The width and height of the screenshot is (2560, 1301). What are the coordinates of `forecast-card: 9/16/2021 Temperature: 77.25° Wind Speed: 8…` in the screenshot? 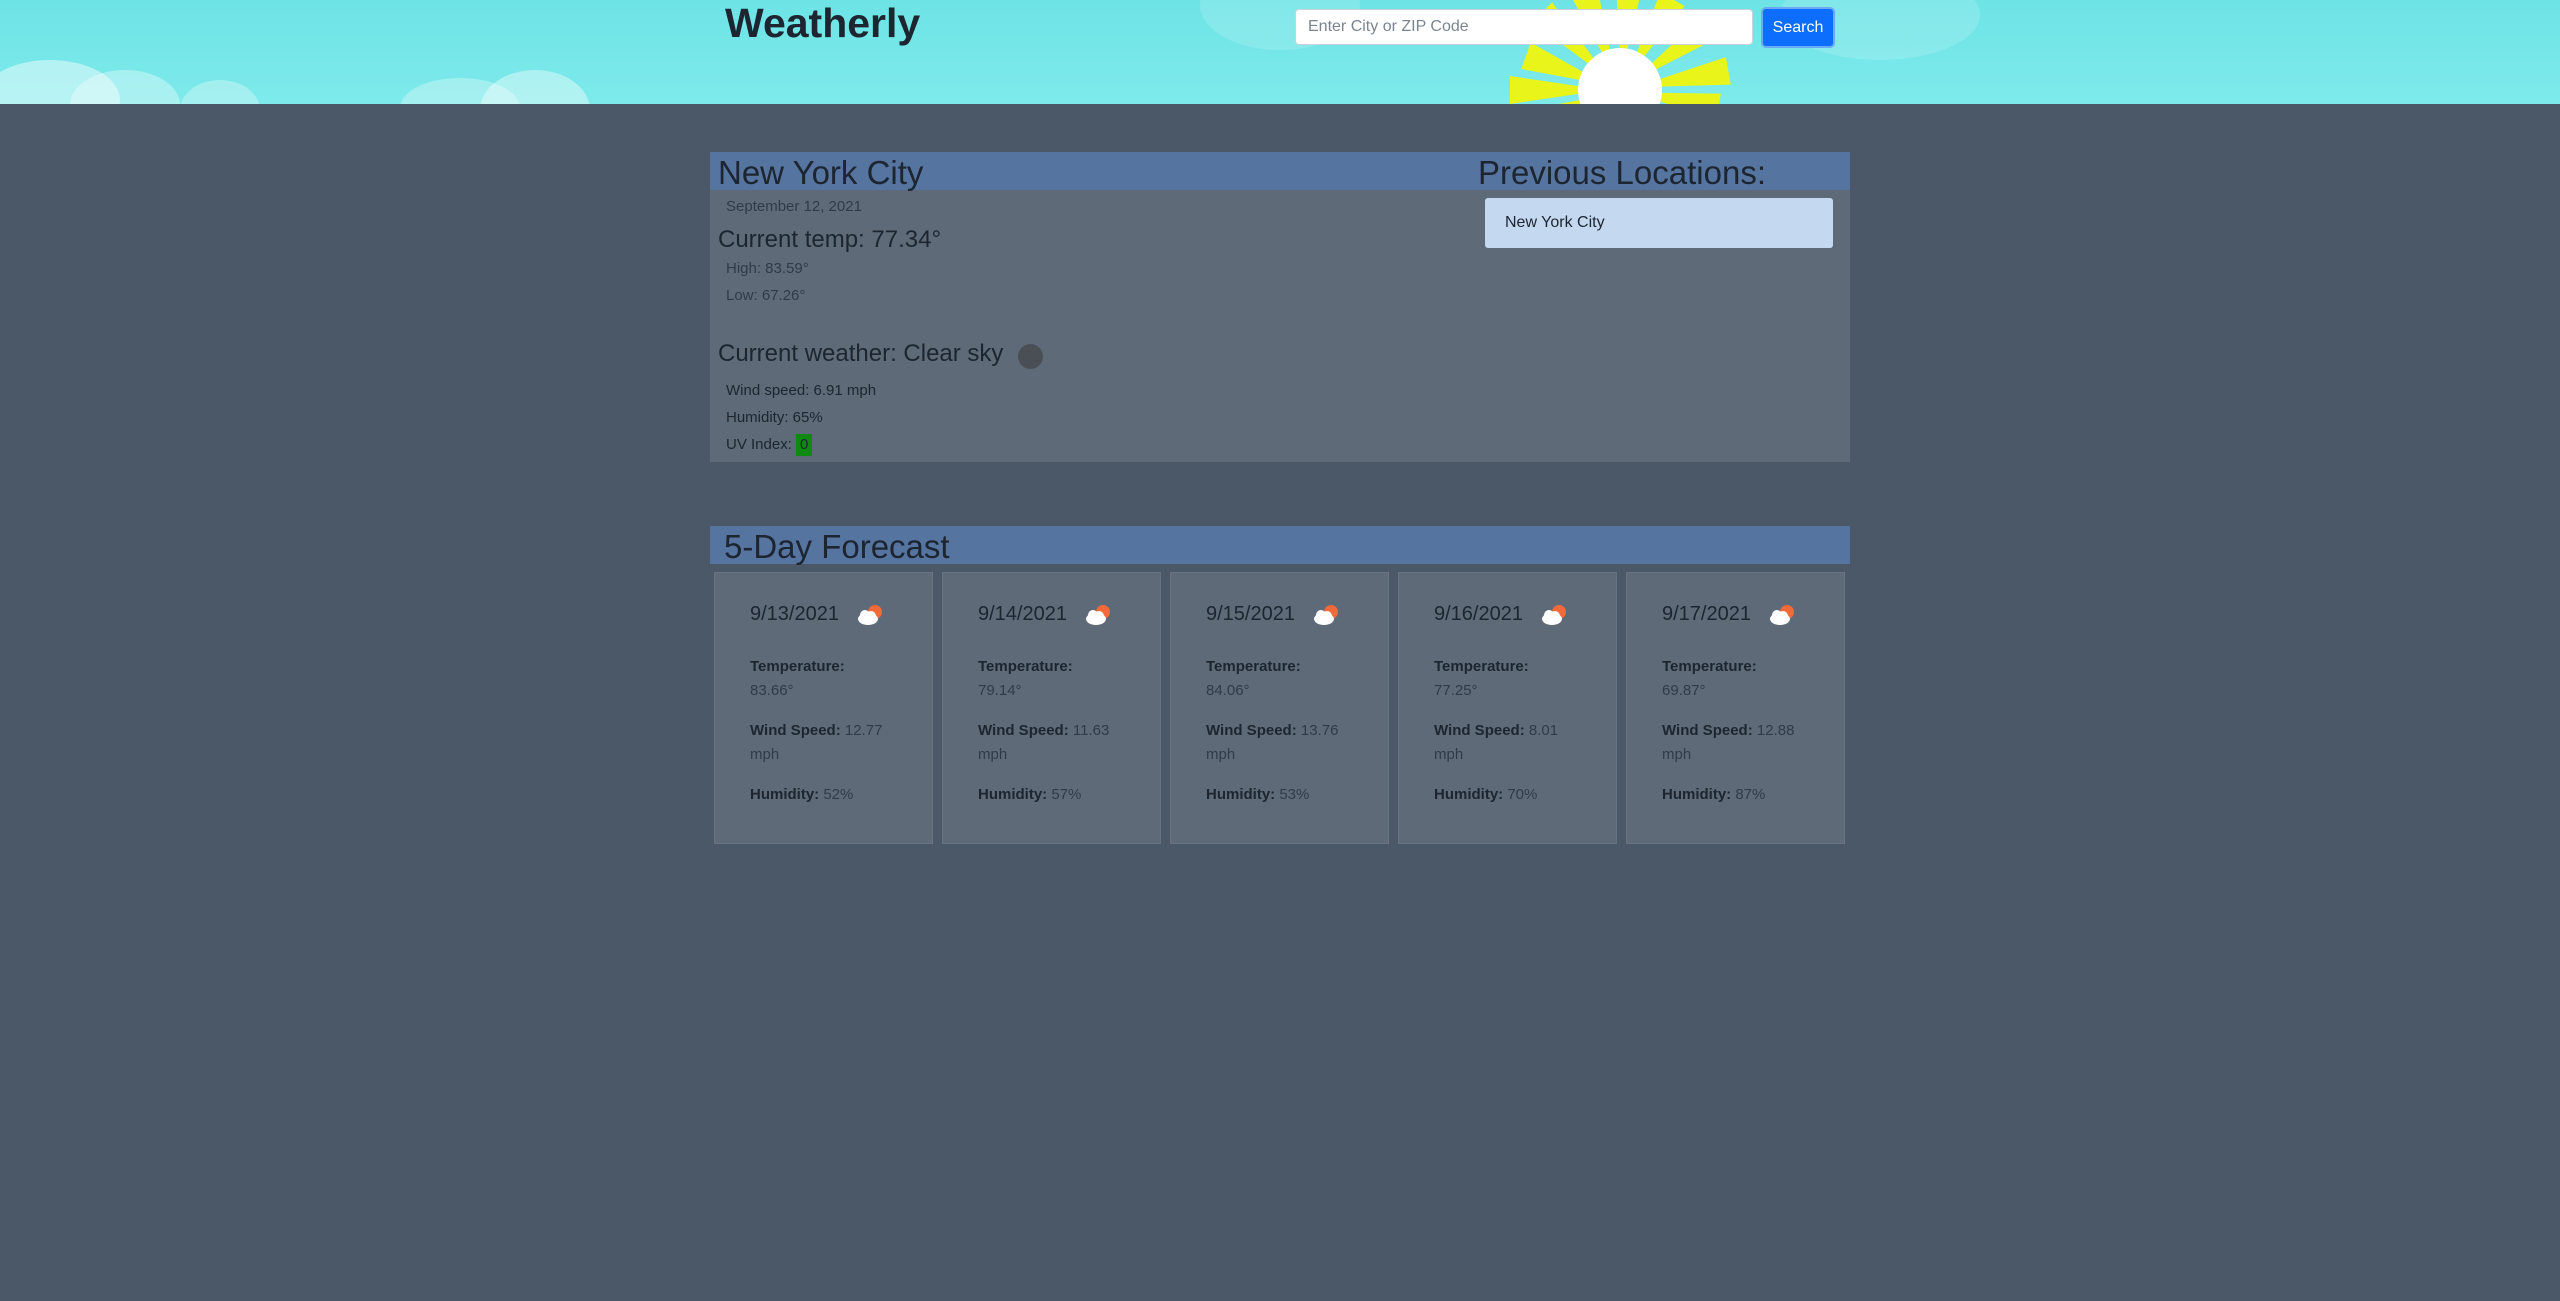 It's located at (1507, 708).